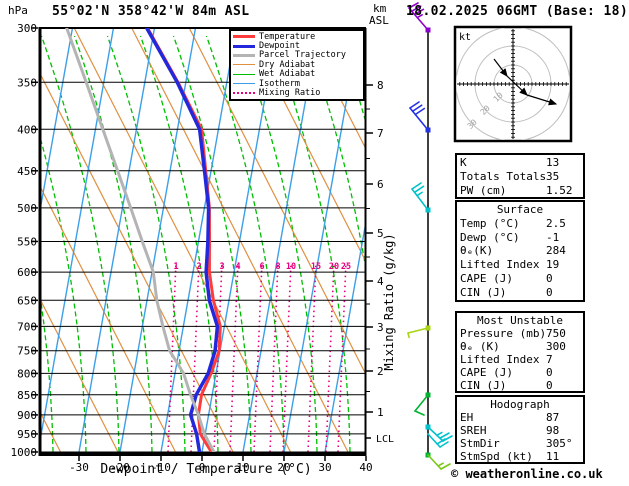 This screenshot has height=486, width=629. Describe the element at coordinates (520, 209) in the screenshot. I see `surface-table-title: Surface` at that location.